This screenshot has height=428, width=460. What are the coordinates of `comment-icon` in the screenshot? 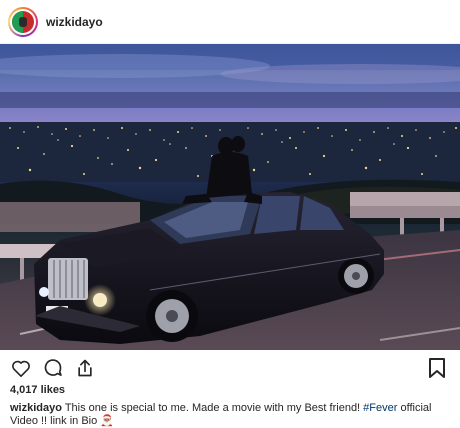 It's located at (53, 368).